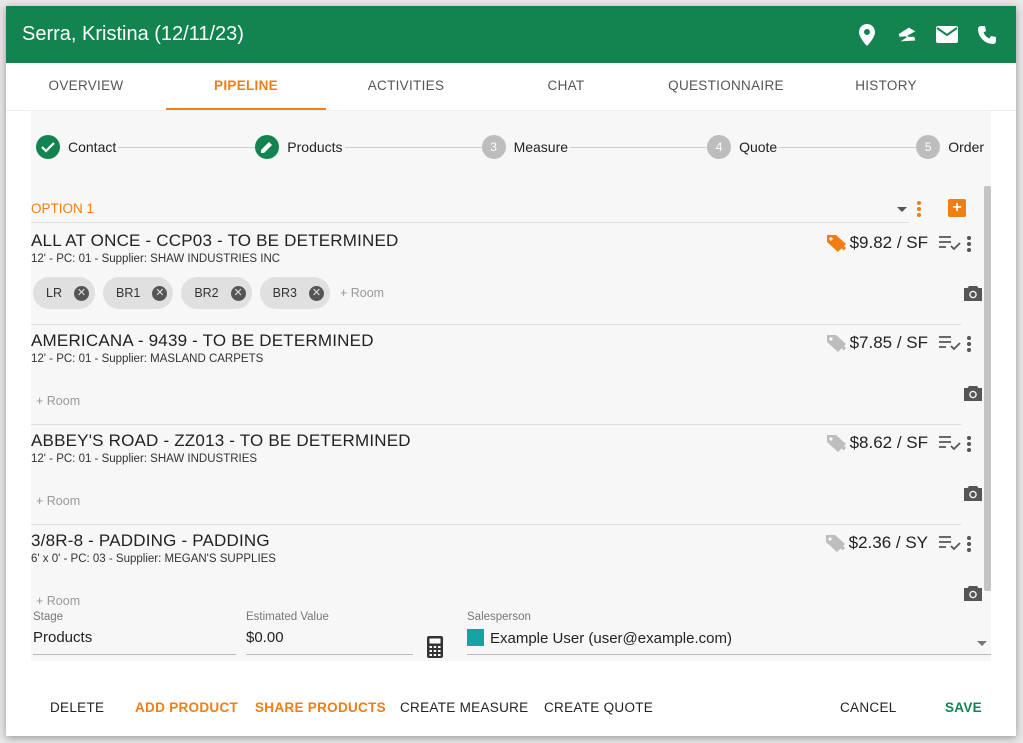  What do you see at coordinates (526, 147) in the screenshot?
I see `step-measure: 3 Measure` at bounding box center [526, 147].